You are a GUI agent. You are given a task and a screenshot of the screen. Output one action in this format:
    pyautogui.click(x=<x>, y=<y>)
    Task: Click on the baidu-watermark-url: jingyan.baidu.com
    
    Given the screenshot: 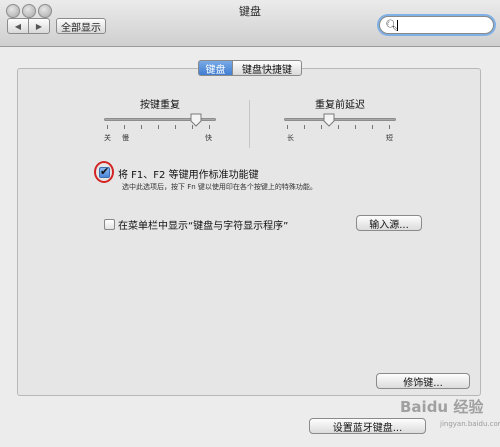 What is the action you would take?
    pyautogui.click(x=470, y=424)
    